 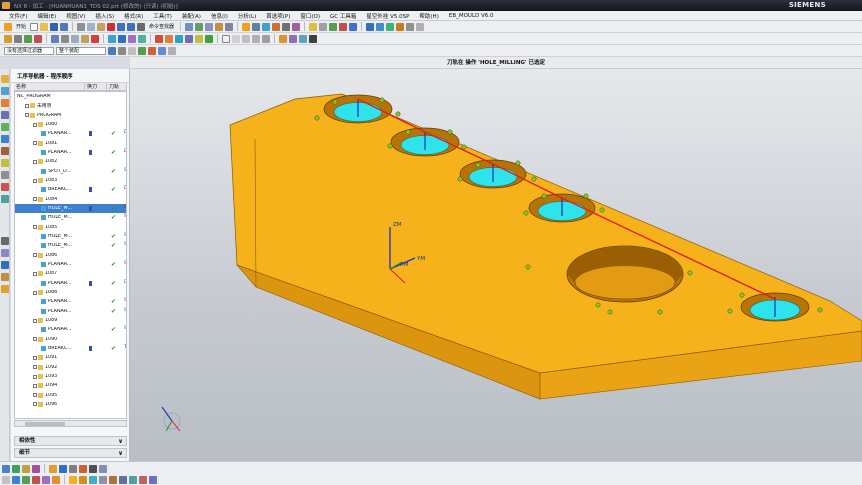 What do you see at coordinates (122, 50) in the screenshot?
I see `feature-select-icon` at bounding box center [122, 50].